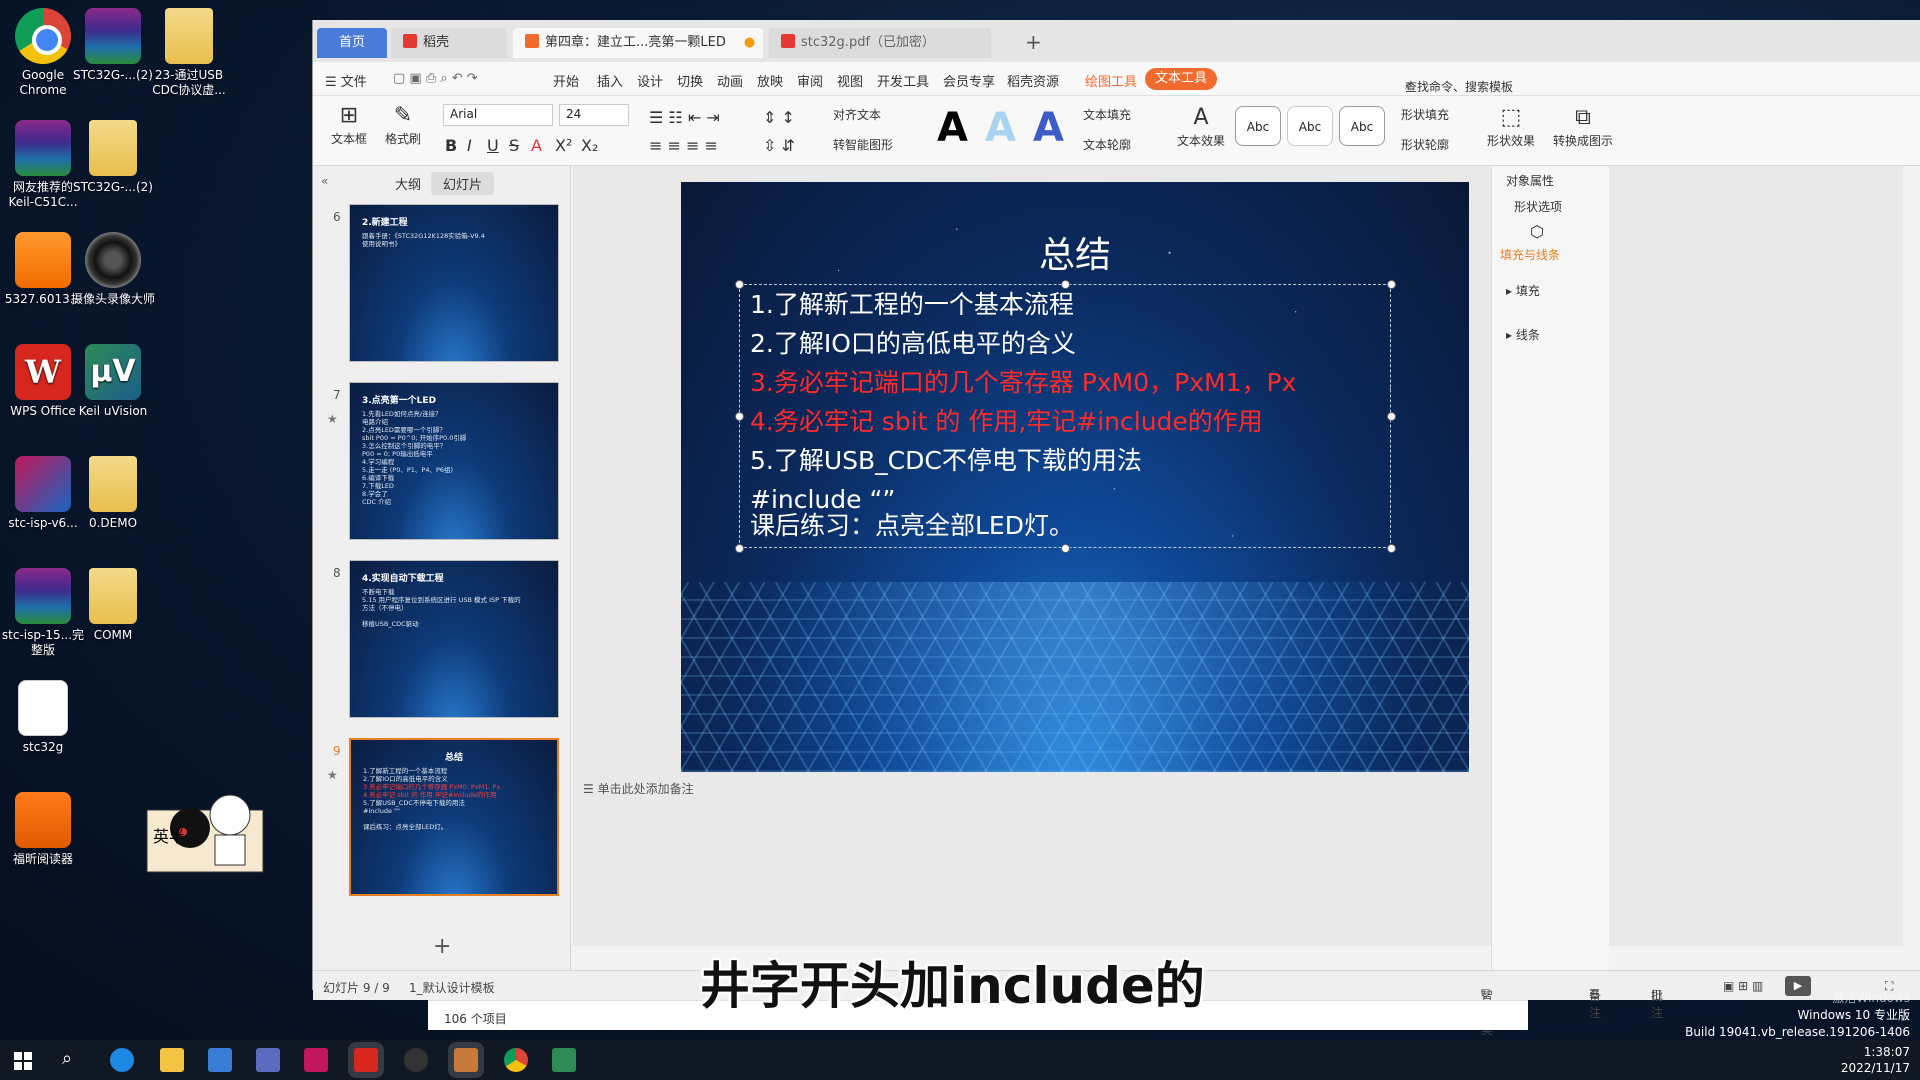 The height and width of the screenshot is (1080, 1920). What do you see at coordinates (463, 183) in the screenshot?
I see `tab-slides: 幻灯片` at bounding box center [463, 183].